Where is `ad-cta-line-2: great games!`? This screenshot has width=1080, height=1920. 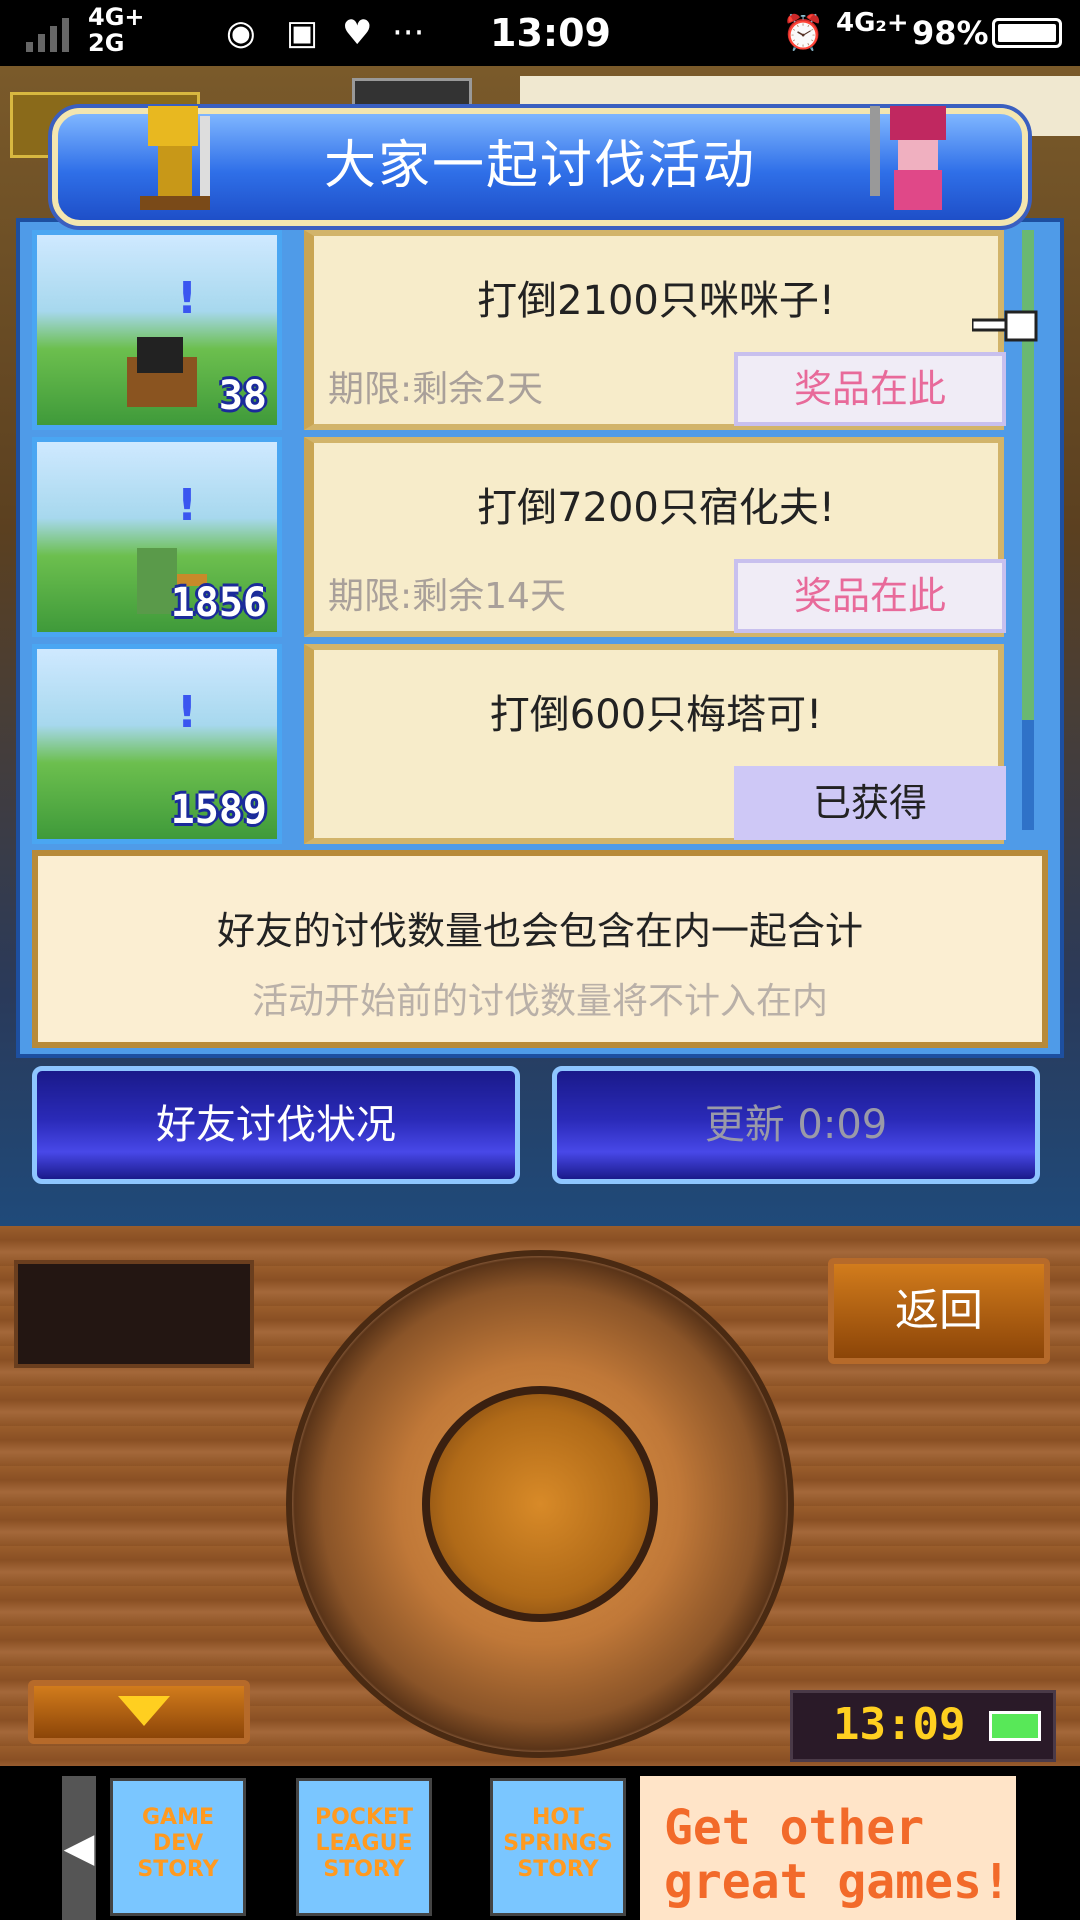 ad-cta-line-2: great games! is located at coordinates (837, 1882).